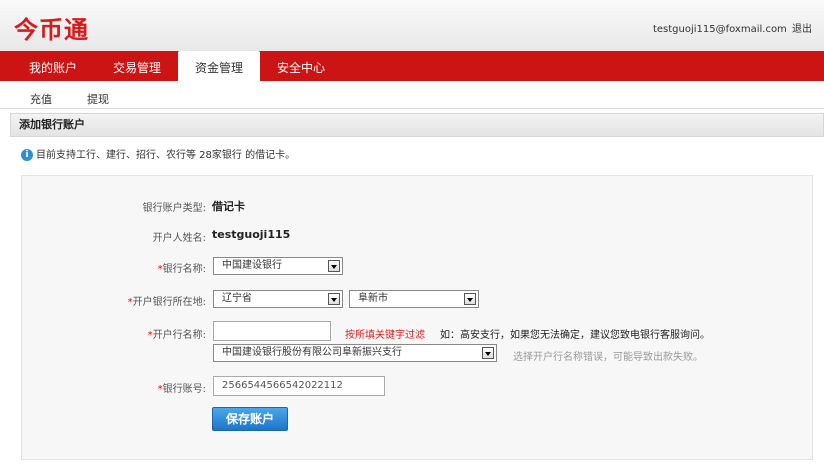 This screenshot has height=475, width=824. Describe the element at coordinates (51, 27) in the screenshot. I see `site-logo: 今币通` at that location.